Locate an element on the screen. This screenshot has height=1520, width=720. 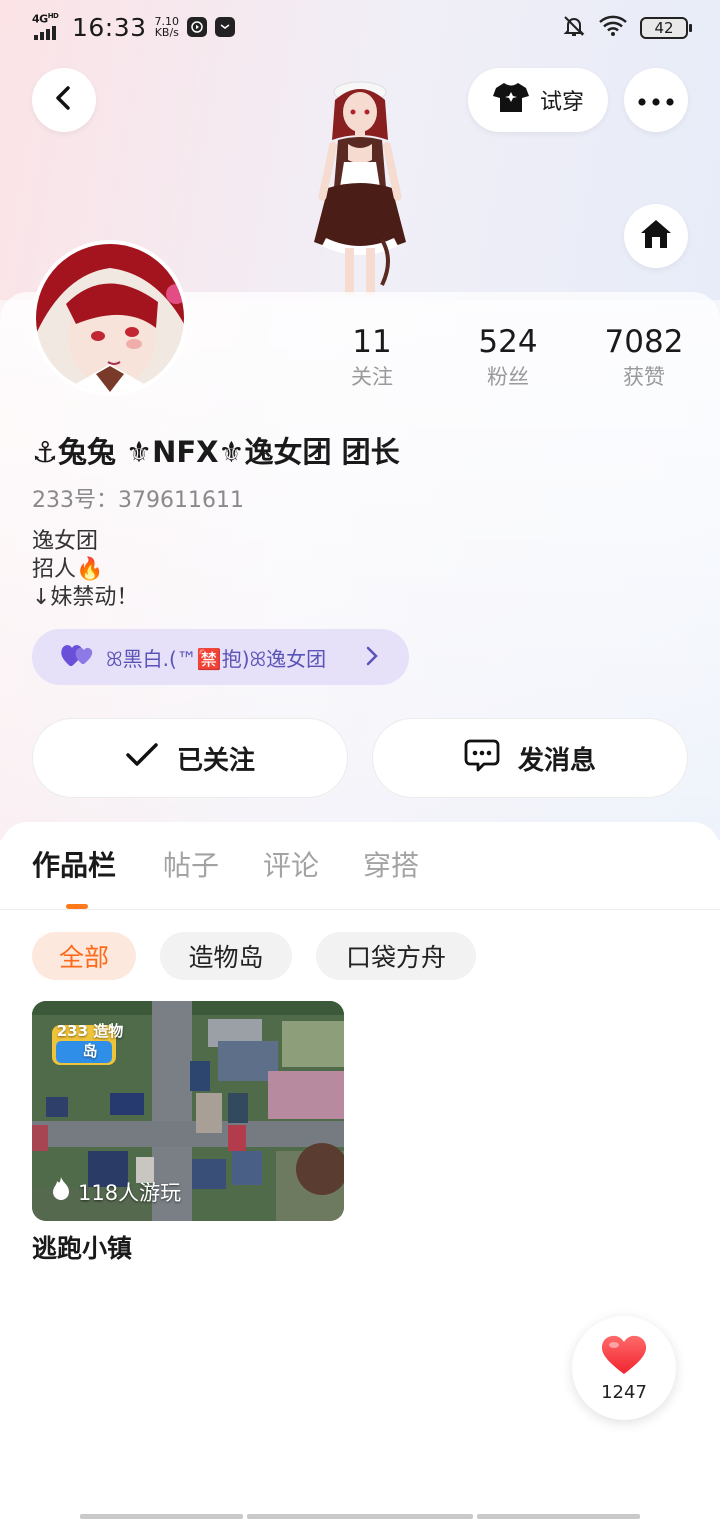
like-button: 1247 is located at coordinates (624, 1368).